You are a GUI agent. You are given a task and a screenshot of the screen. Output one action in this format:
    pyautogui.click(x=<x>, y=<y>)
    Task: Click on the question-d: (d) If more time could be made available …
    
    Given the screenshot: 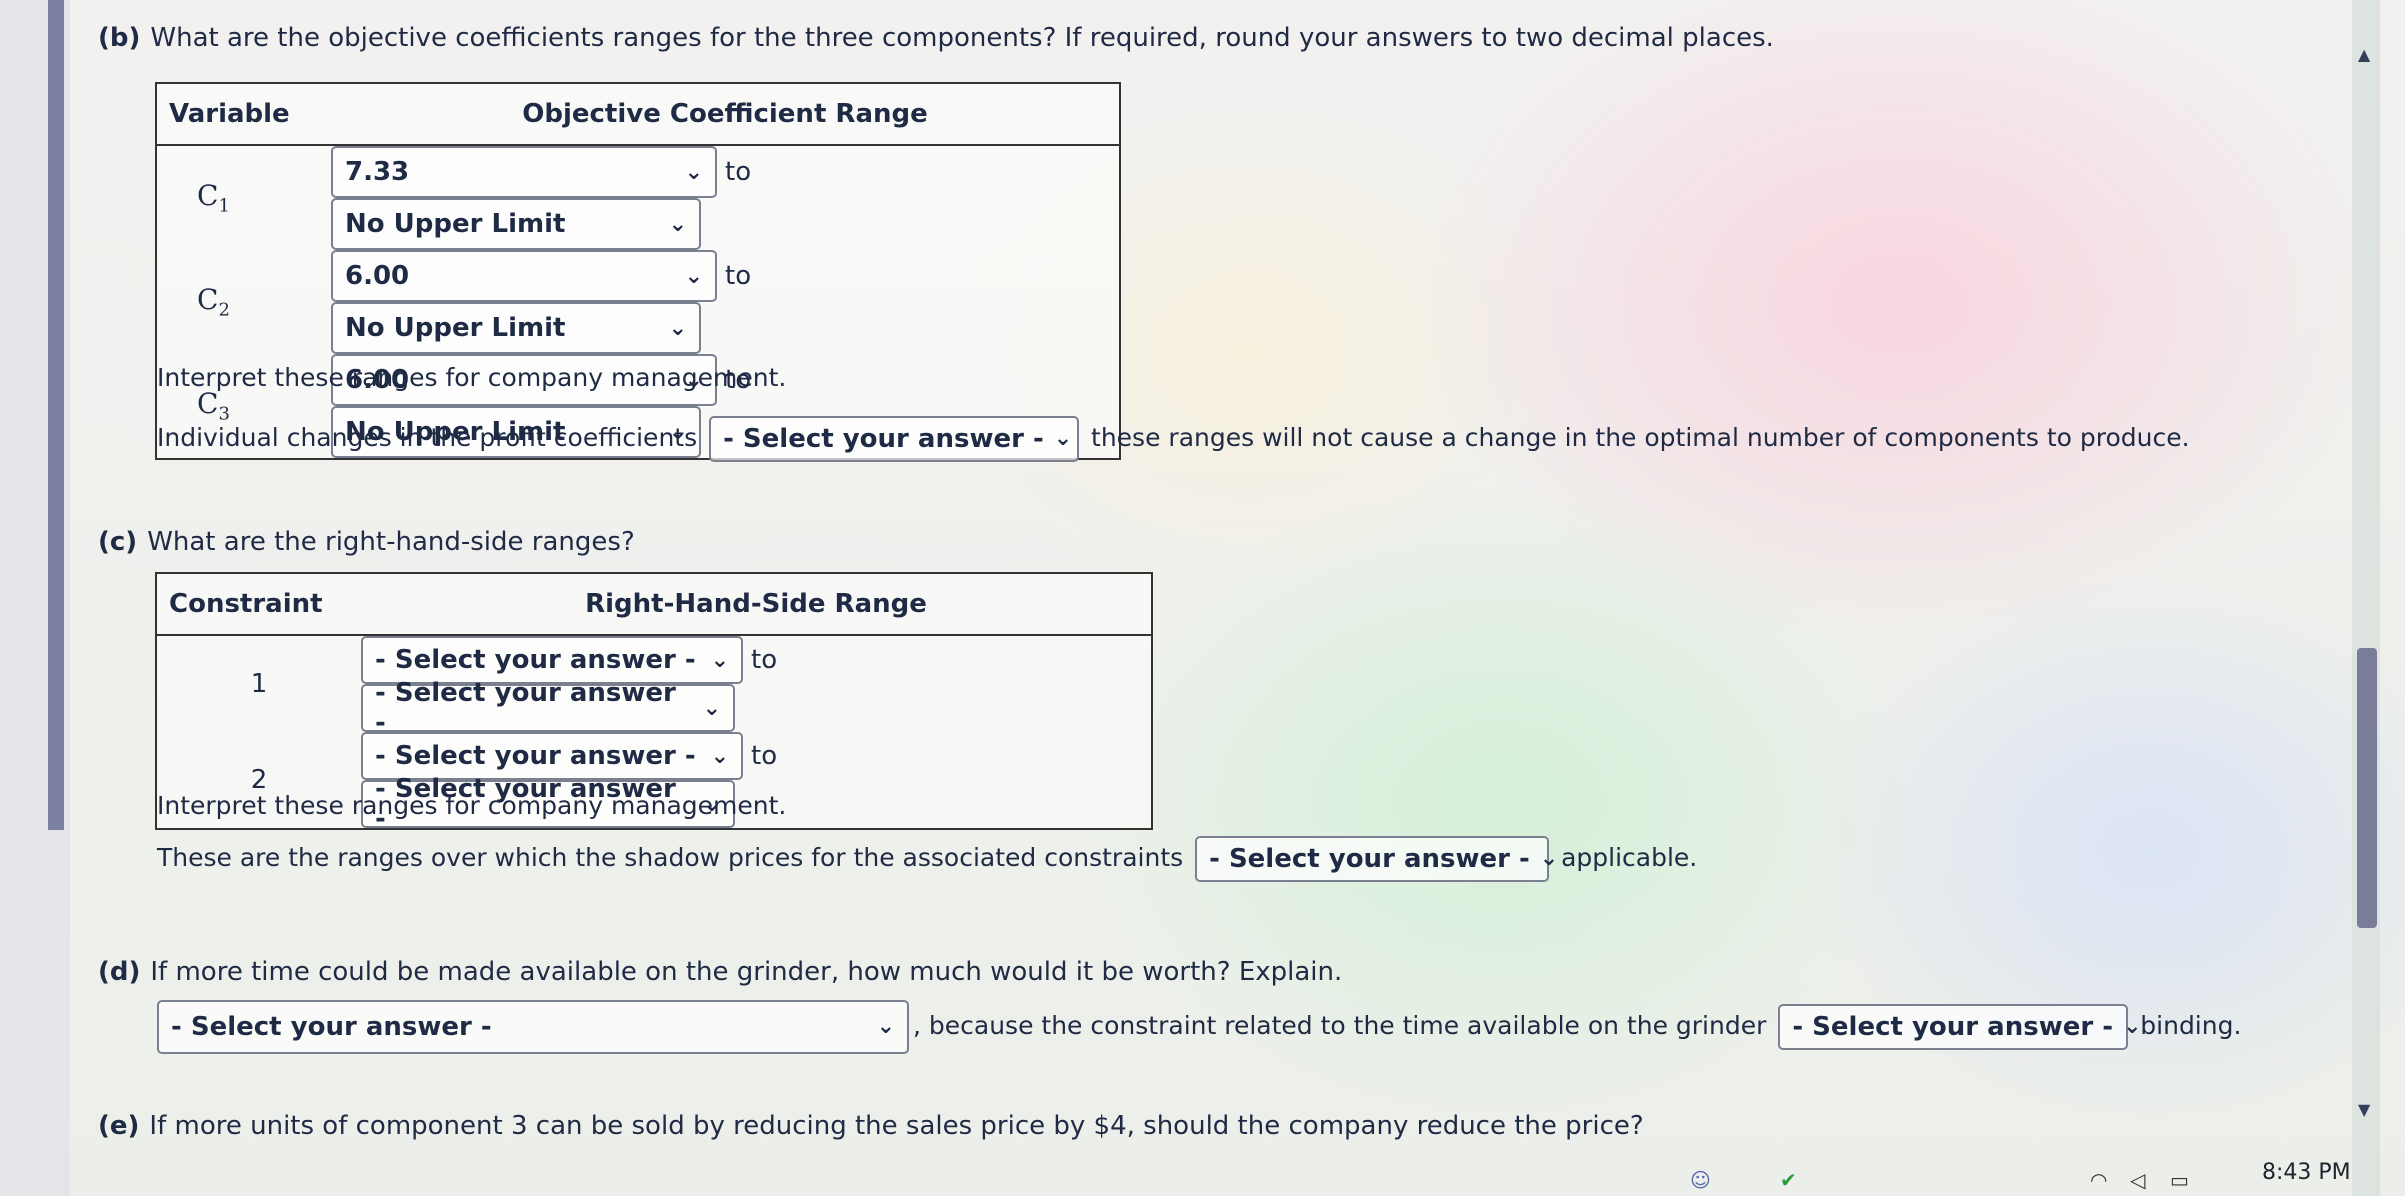 What is the action you would take?
    pyautogui.click(x=720, y=972)
    